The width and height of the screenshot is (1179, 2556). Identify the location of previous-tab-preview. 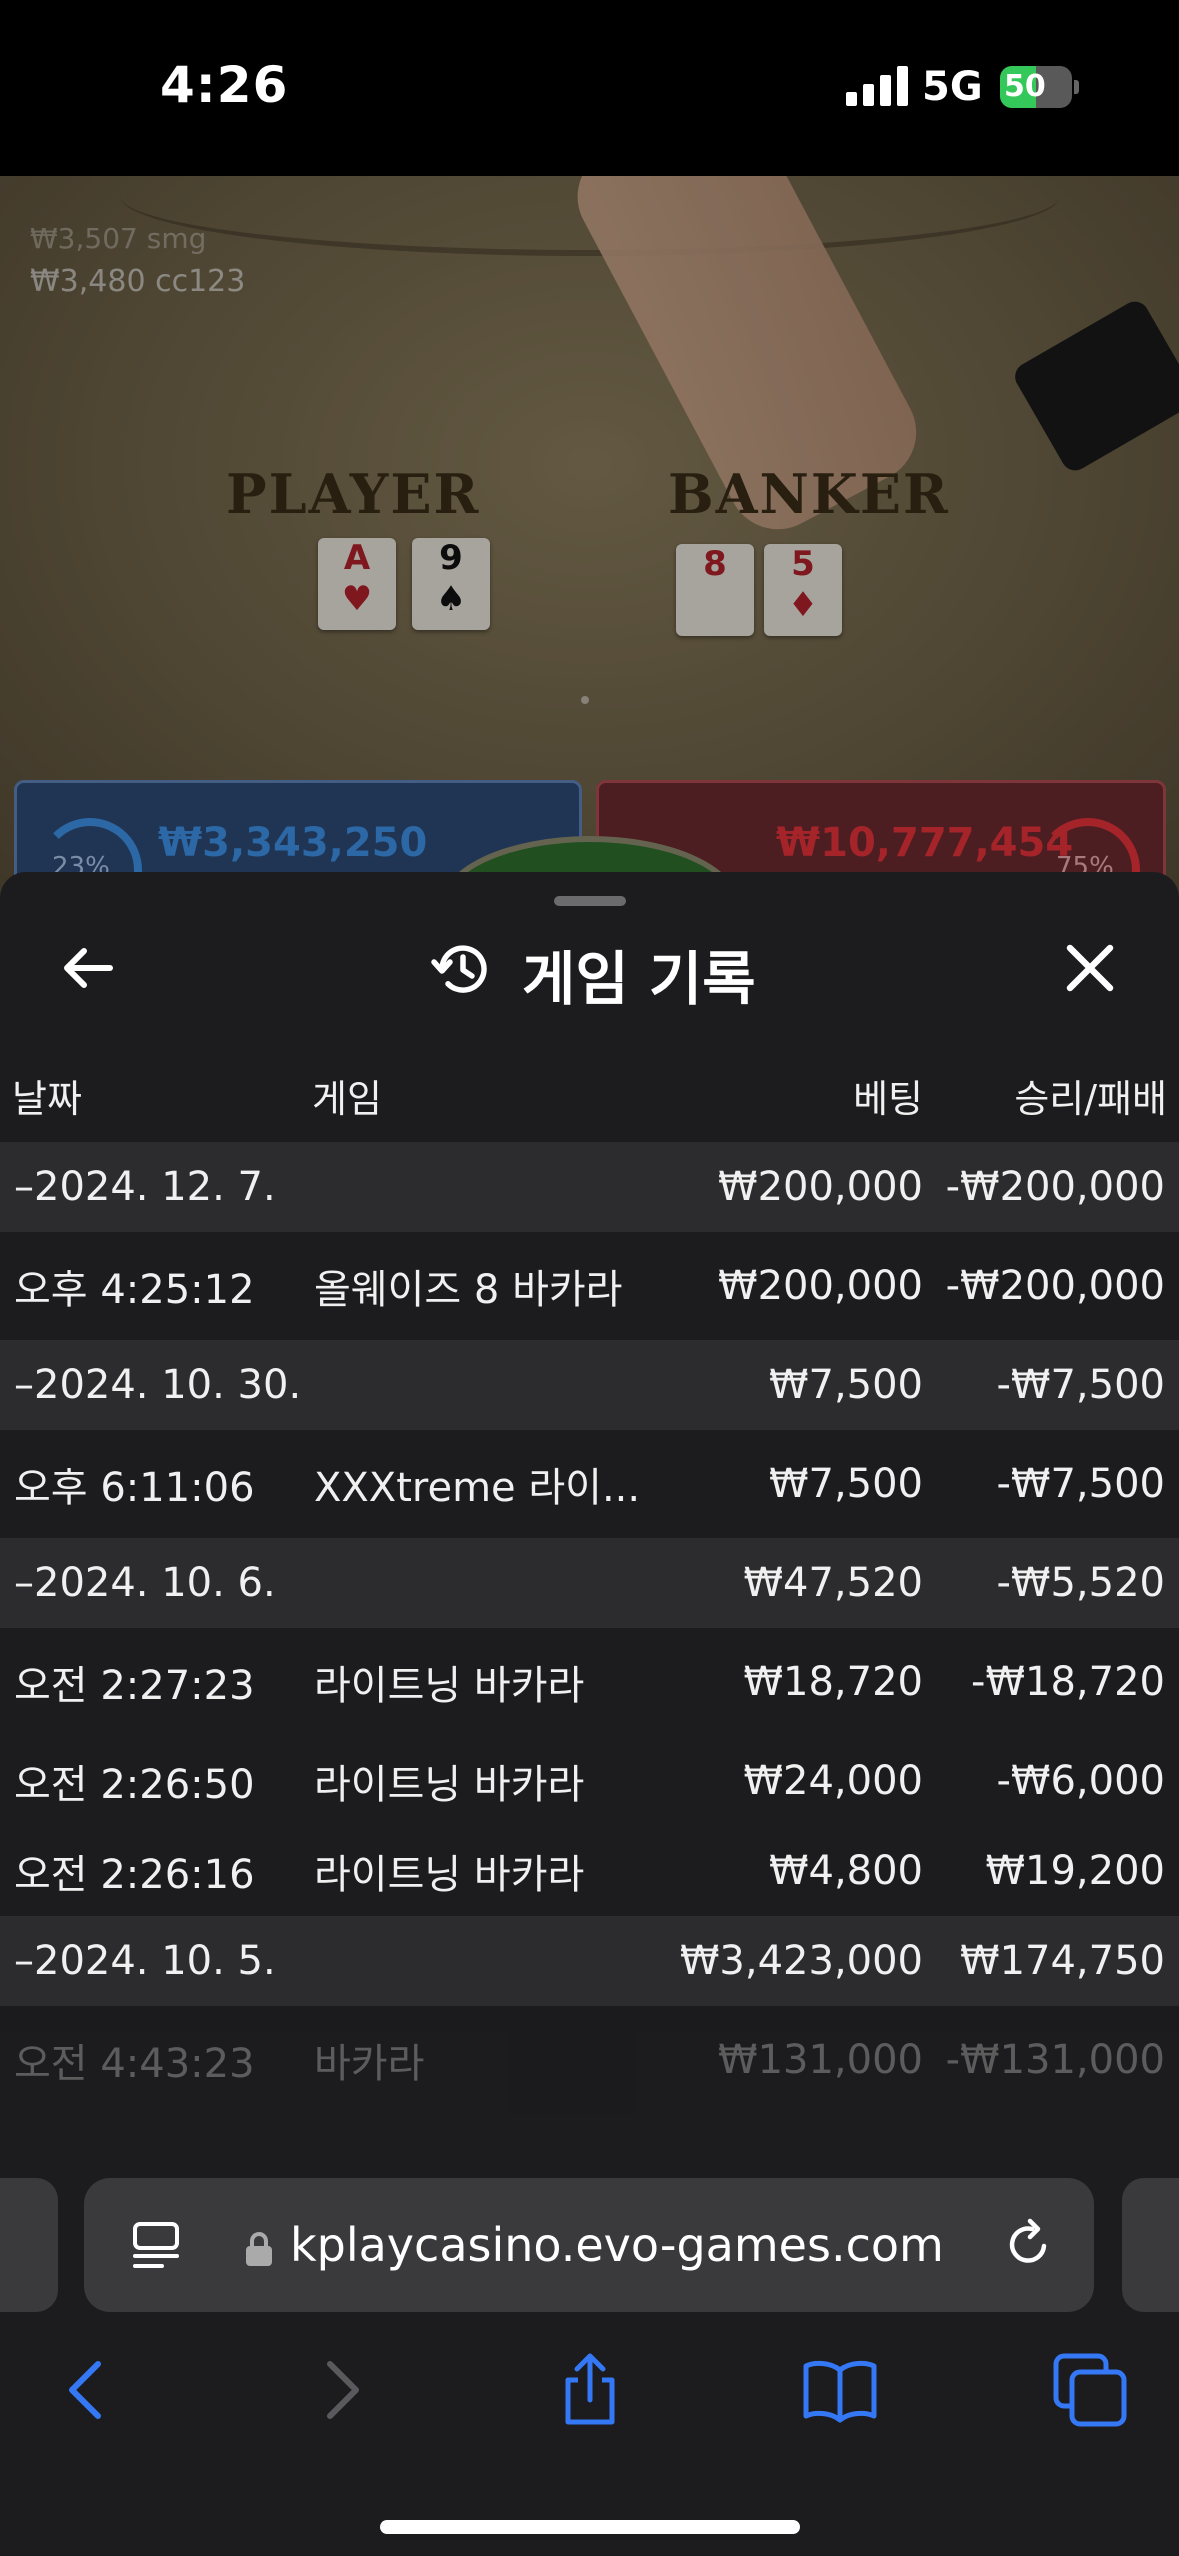
(29, 2245).